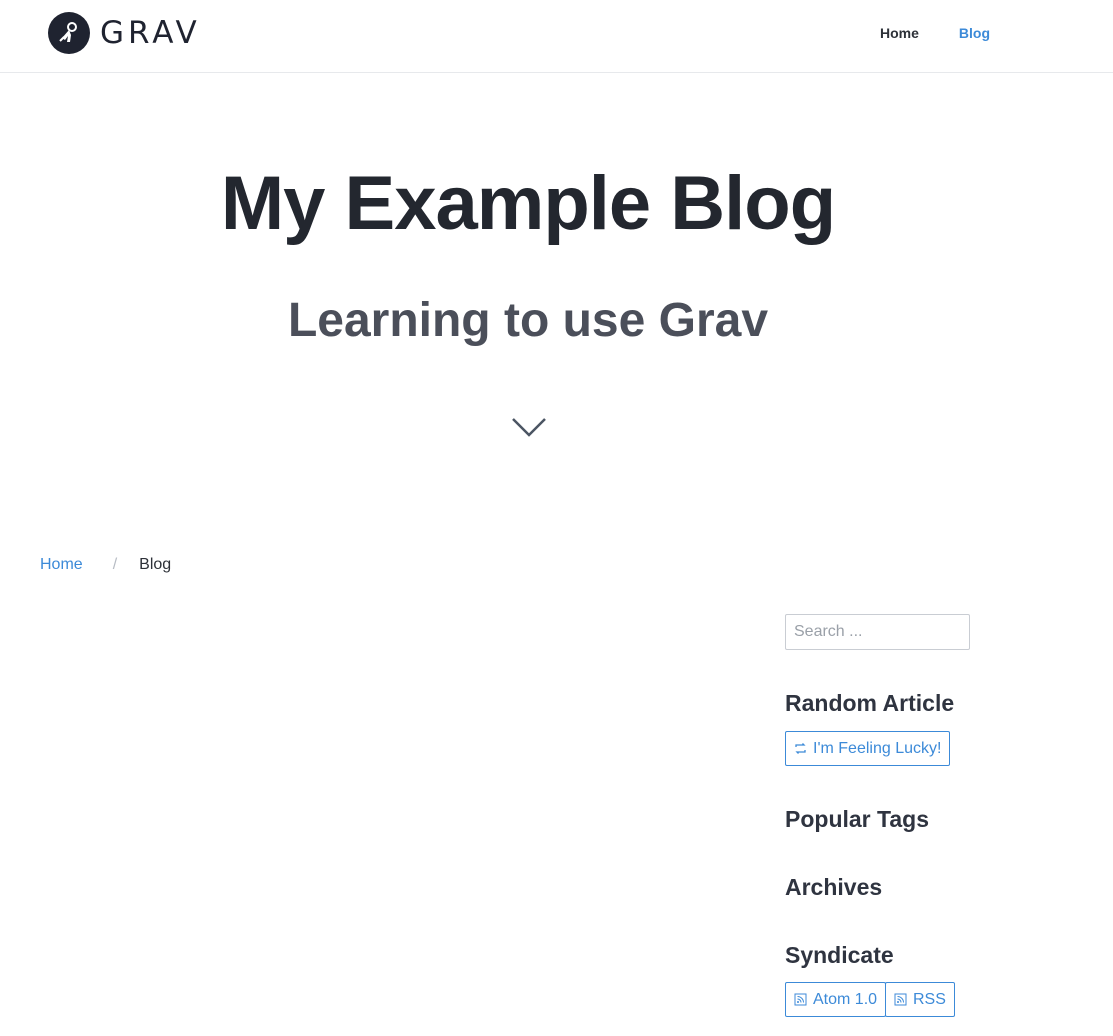 The height and width of the screenshot is (1036, 1113). Describe the element at coordinates (800, 748) in the screenshot. I see `refresh-icon` at that location.